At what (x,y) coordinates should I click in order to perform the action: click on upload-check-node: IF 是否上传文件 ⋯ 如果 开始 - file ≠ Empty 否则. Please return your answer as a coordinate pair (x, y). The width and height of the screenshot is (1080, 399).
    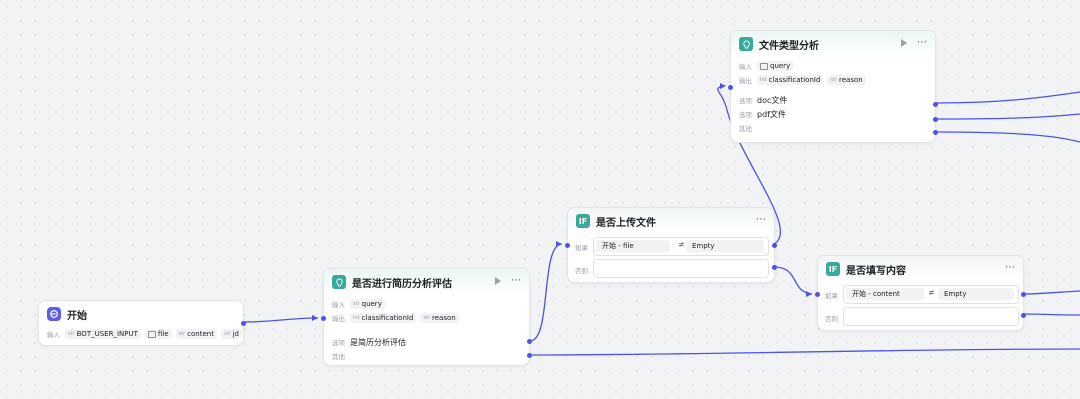
    Looking at the image, I should click on (671, 245).